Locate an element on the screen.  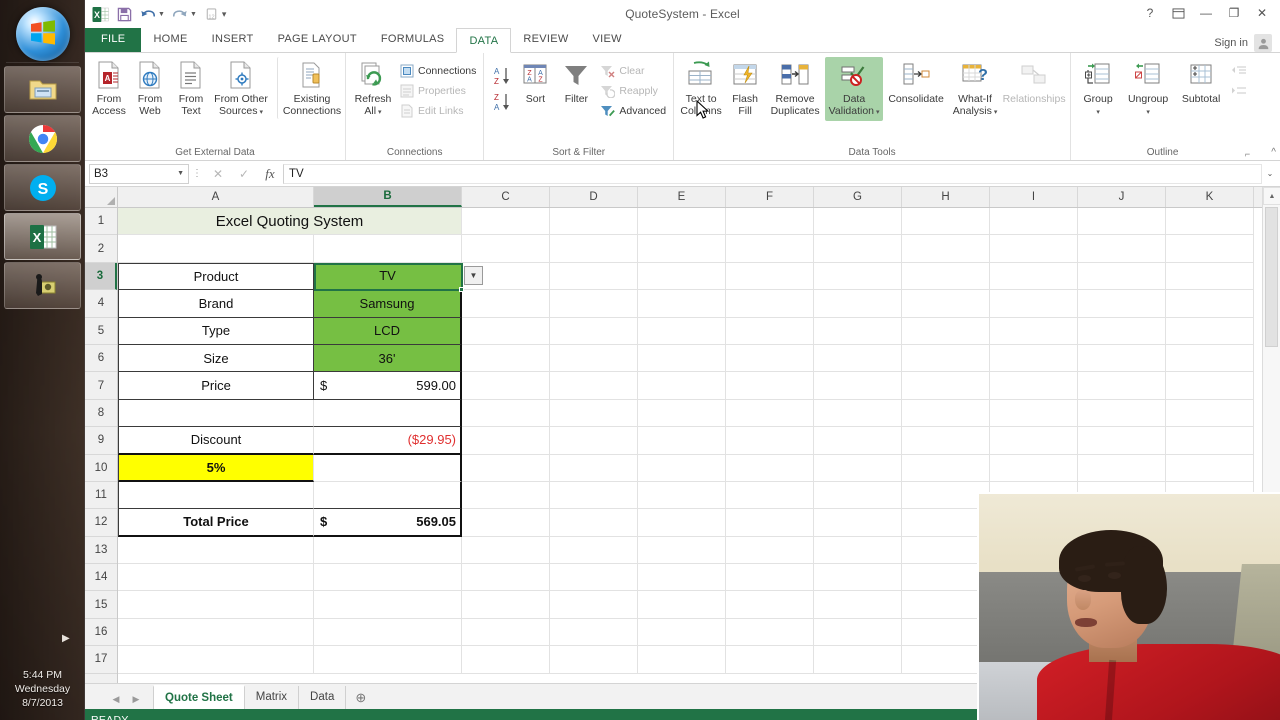
outline-dialog-launcher: ⌐ is located at coordinates (1247, 154).